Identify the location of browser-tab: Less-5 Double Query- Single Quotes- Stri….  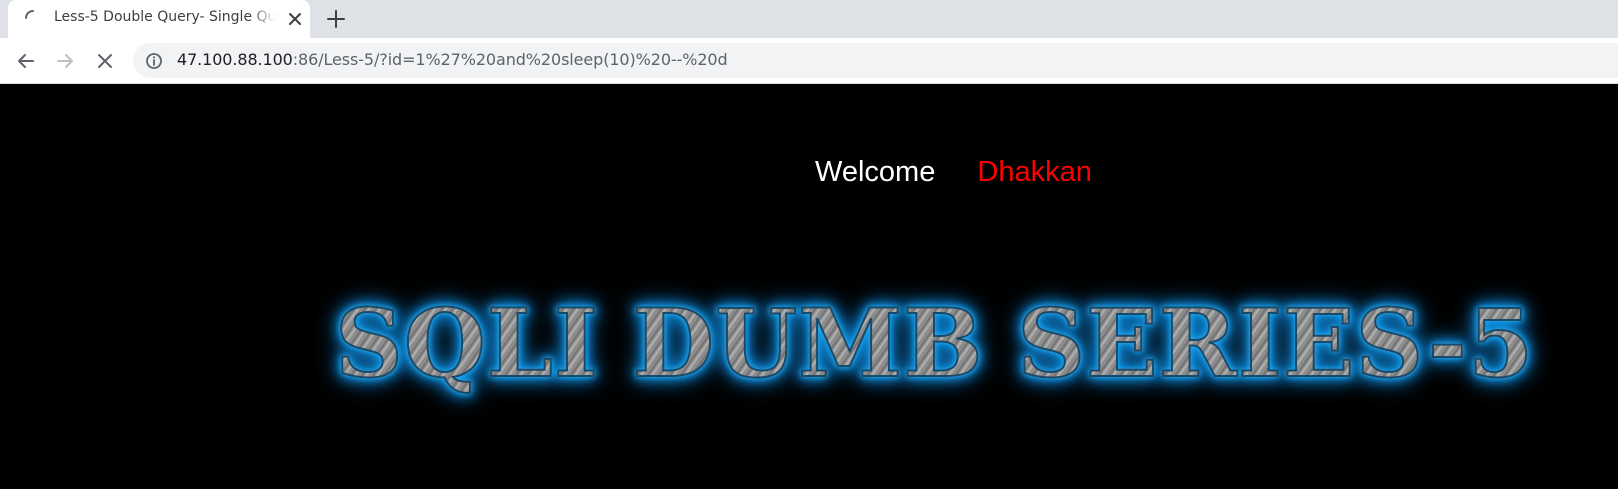
(159, 19).